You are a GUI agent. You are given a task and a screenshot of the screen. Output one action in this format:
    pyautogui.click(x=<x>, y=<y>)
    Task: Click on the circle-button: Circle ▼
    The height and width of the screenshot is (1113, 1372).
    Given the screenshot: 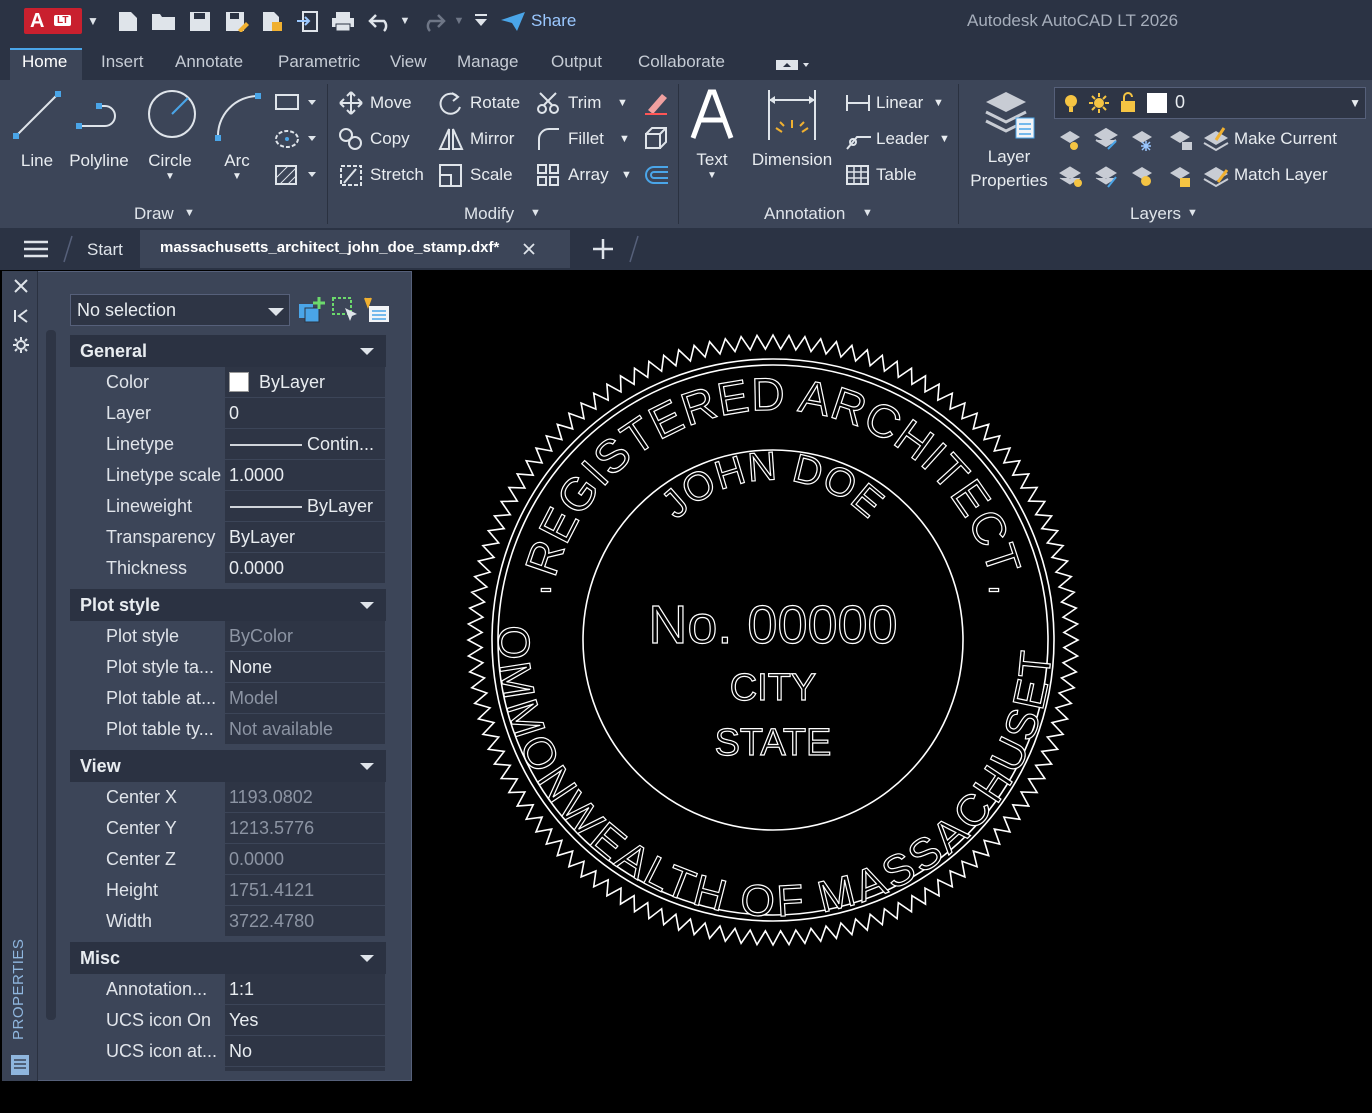 What is the action you would take?
    pyautogui.click(x=170, y=135)
    